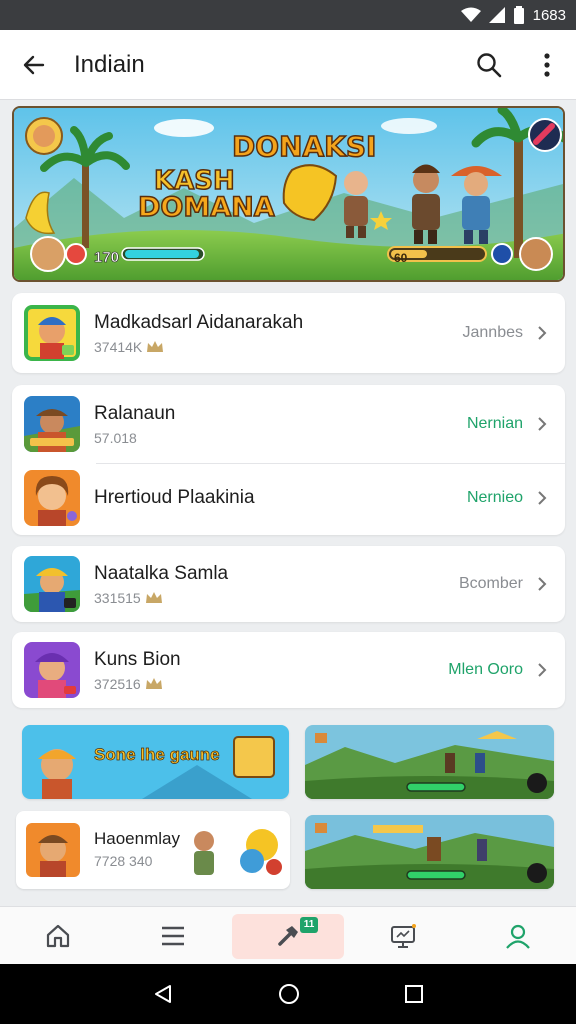  What do you see at coordinates (107, 258) in the screenshot?
I see `banner-score: 170` at bounding box center [107, 258].